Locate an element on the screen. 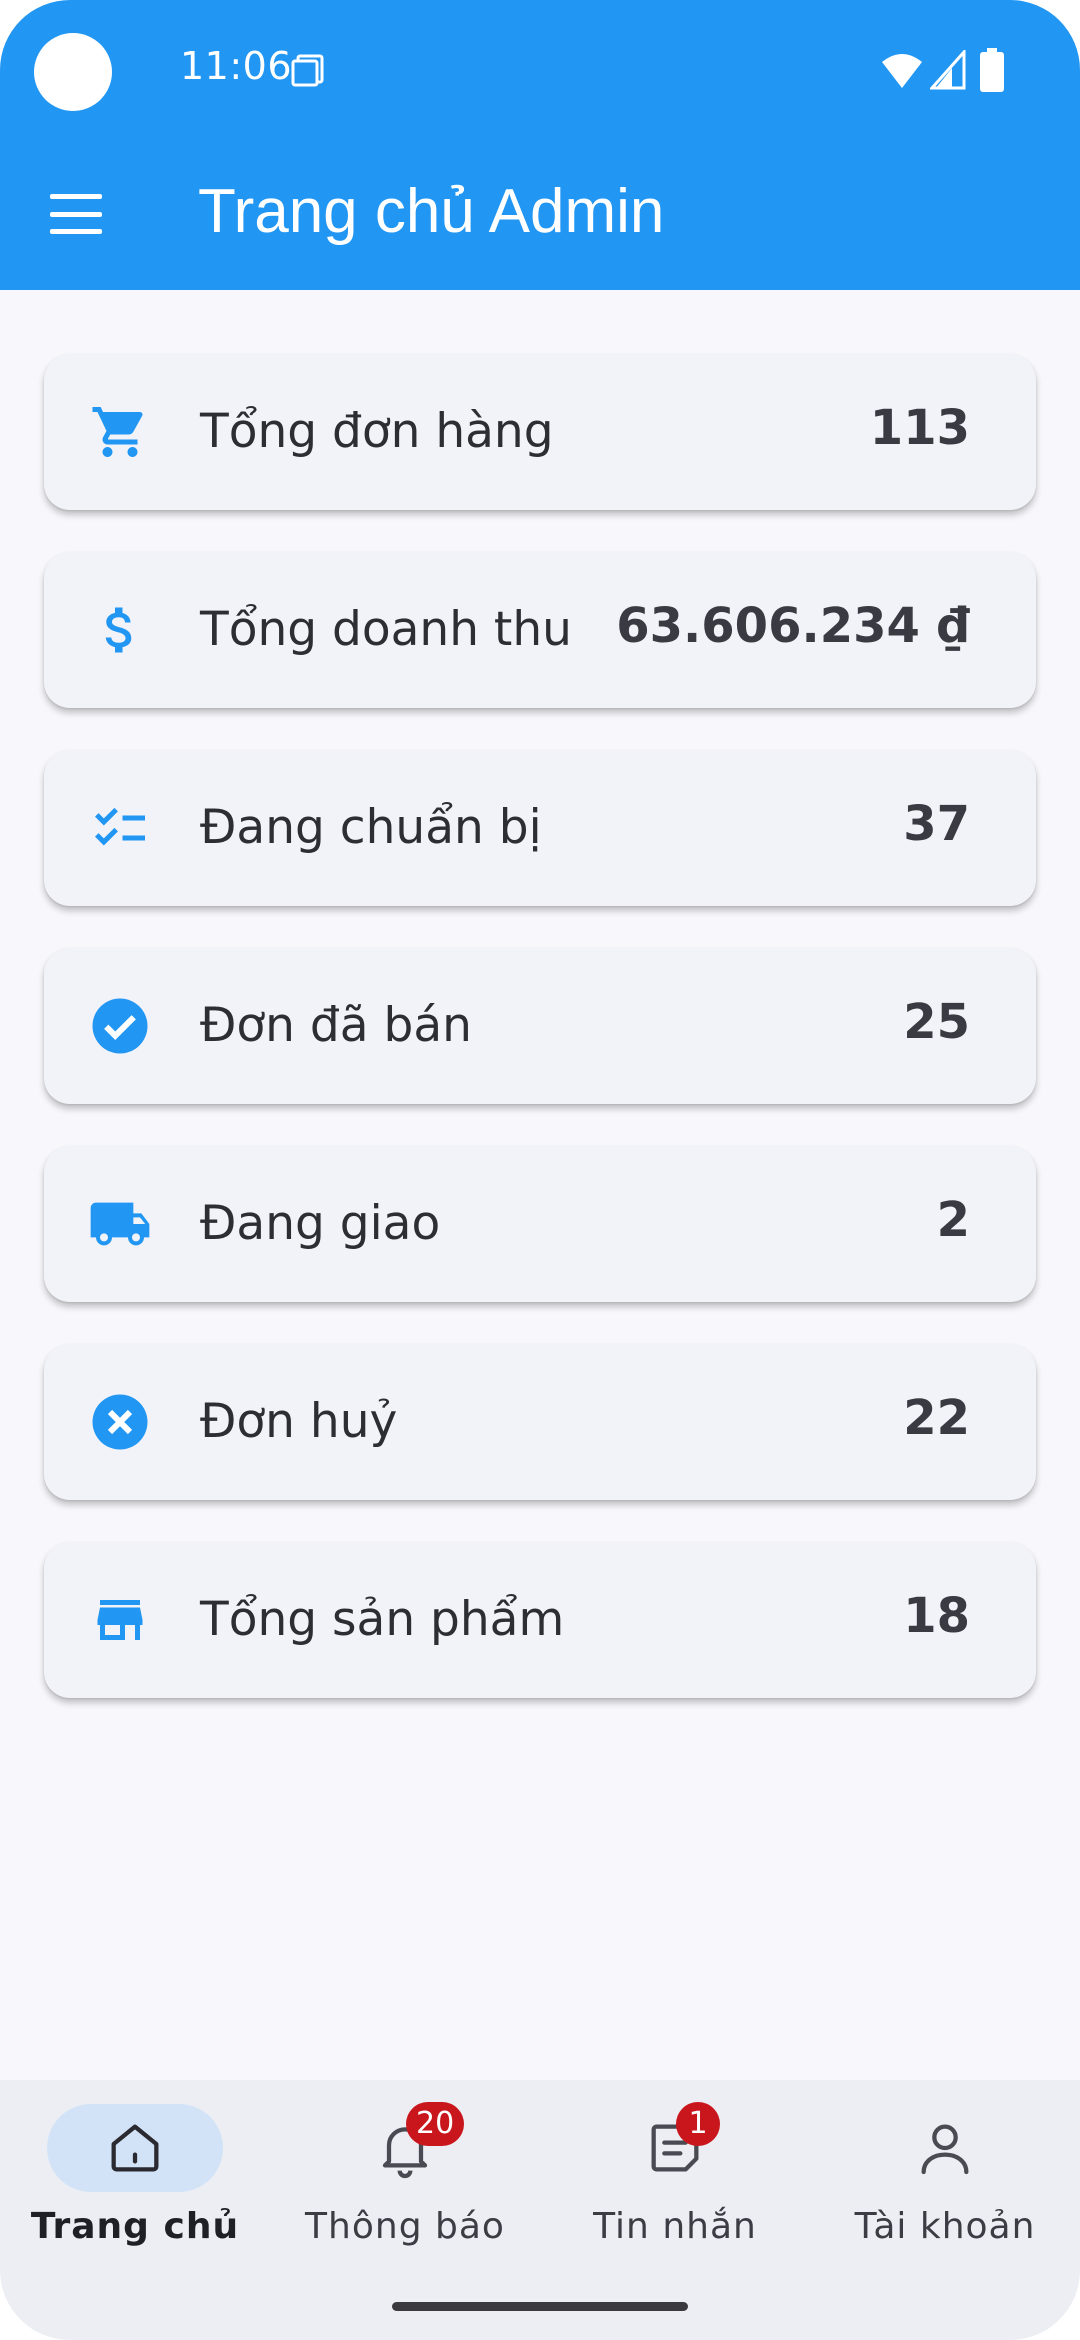  nav-label: Tài khoản is located at coordinates (945, 2226).